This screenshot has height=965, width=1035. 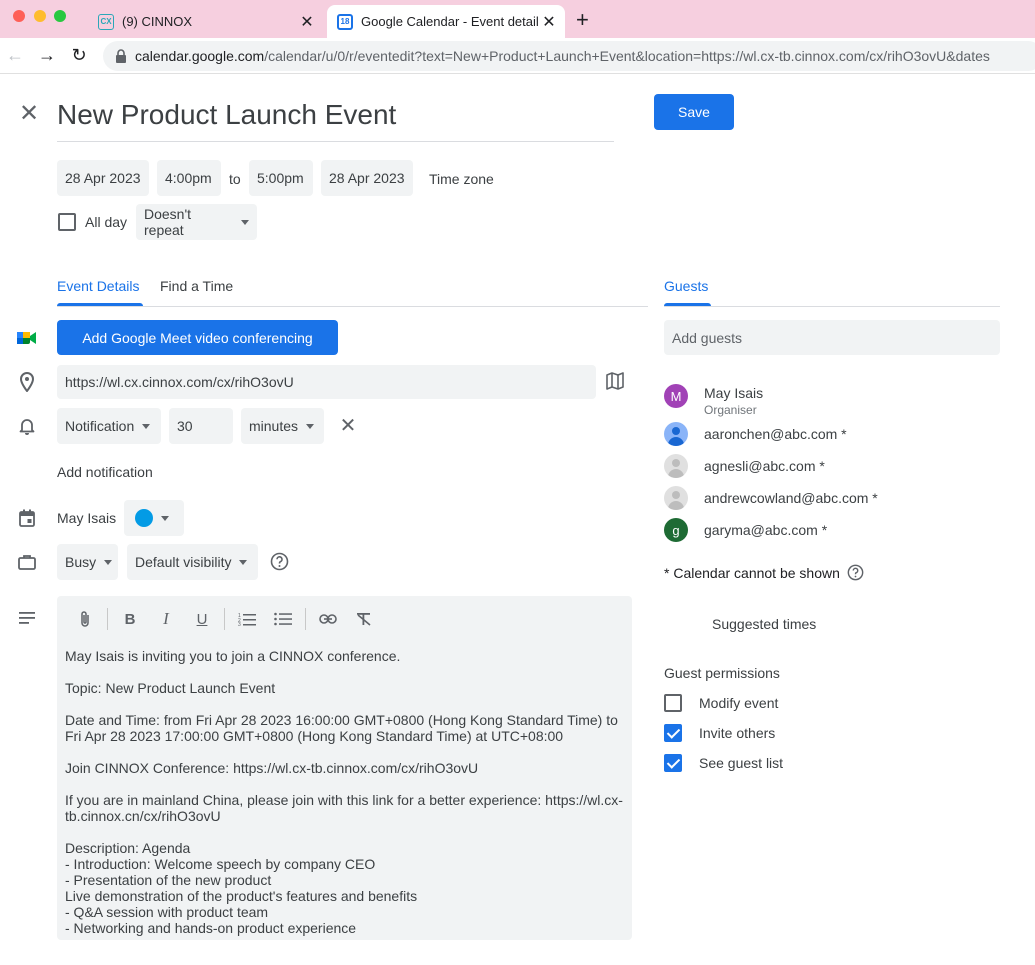 I want to click on guest-name: aaronchen@abc.com *, so click(x=775, y=434).